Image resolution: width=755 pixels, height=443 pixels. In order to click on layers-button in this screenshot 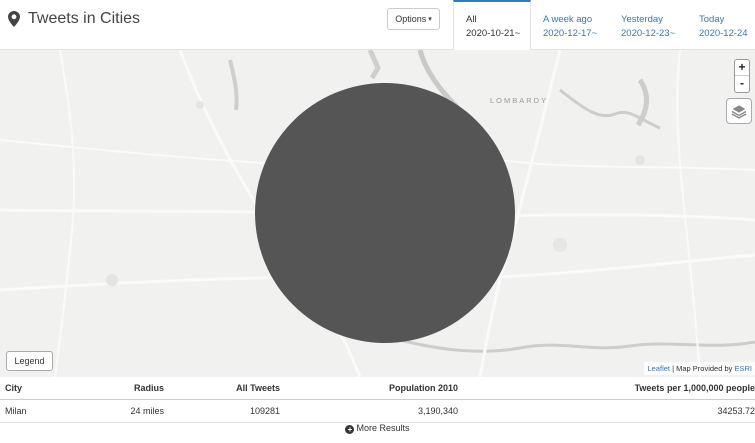, I will do `click(739, 111)`.